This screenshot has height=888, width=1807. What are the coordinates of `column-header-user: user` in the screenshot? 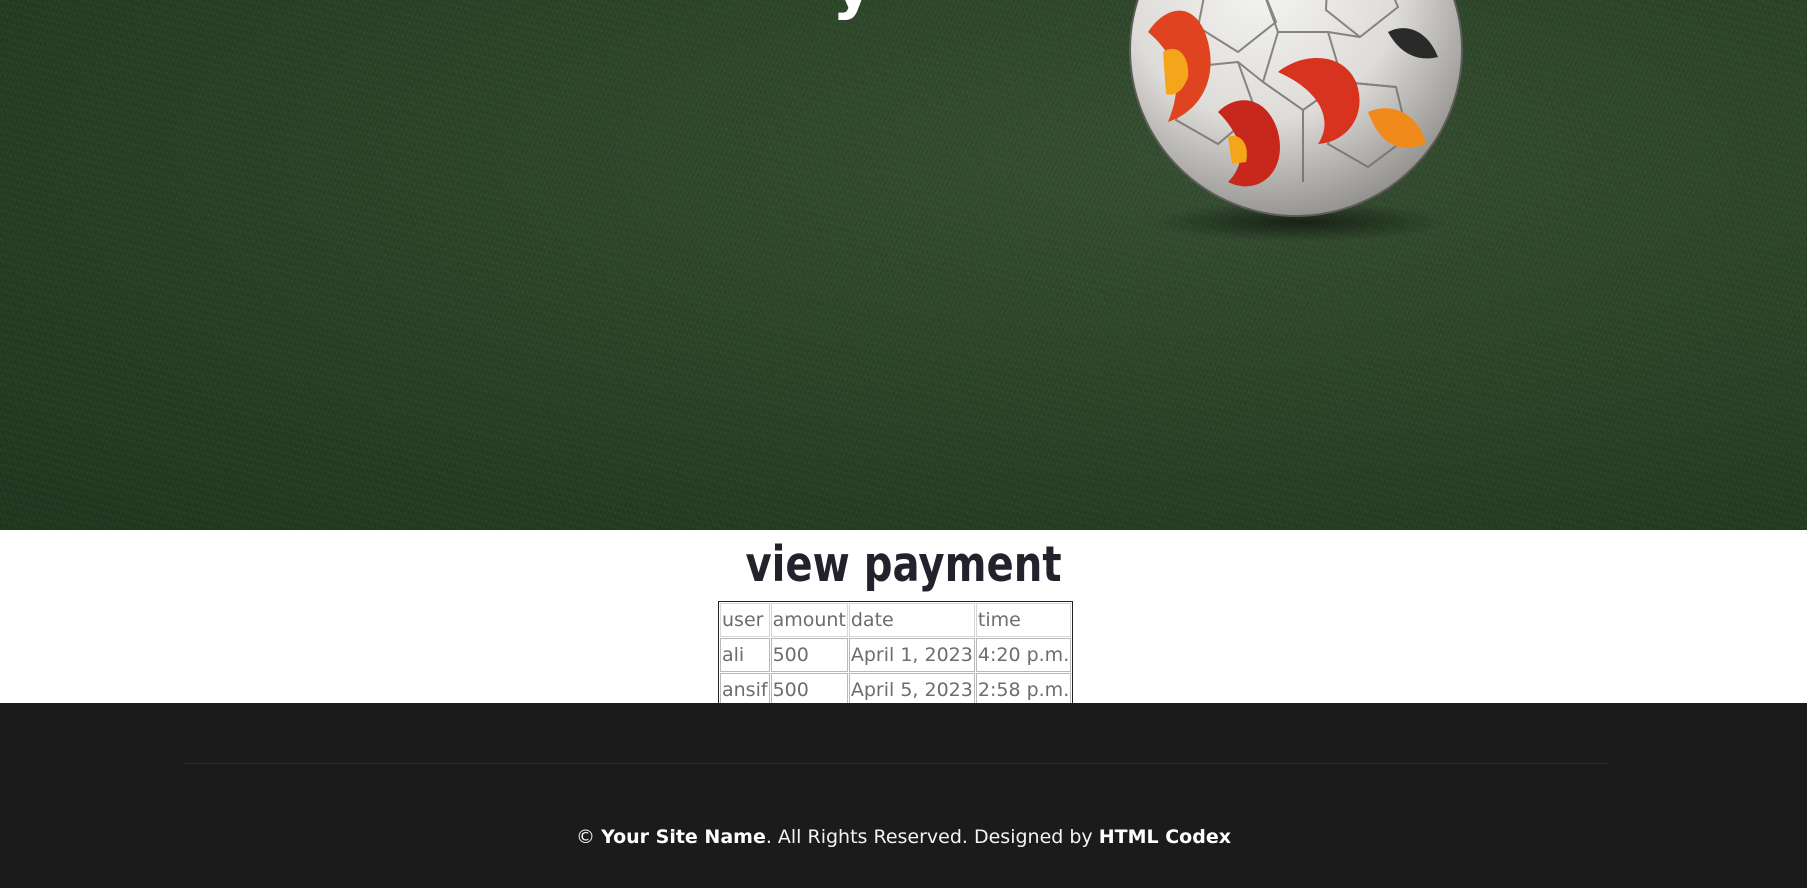 It's located at (745, 620).